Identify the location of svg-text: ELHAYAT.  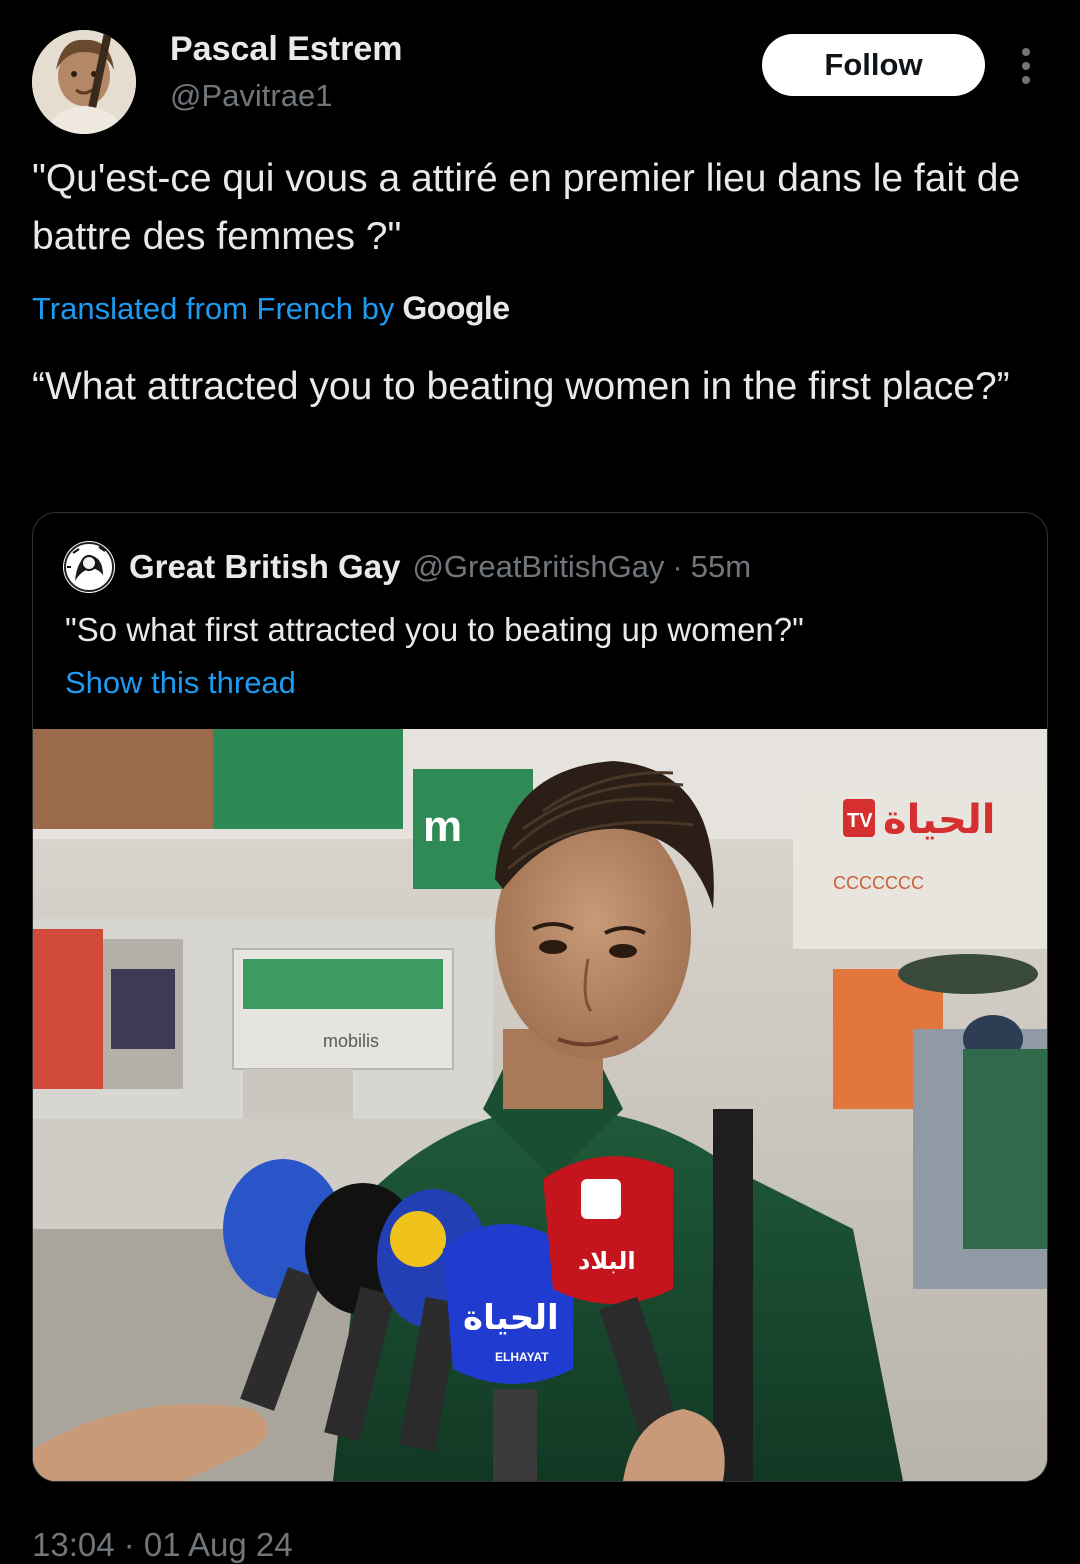
(522, 1357).